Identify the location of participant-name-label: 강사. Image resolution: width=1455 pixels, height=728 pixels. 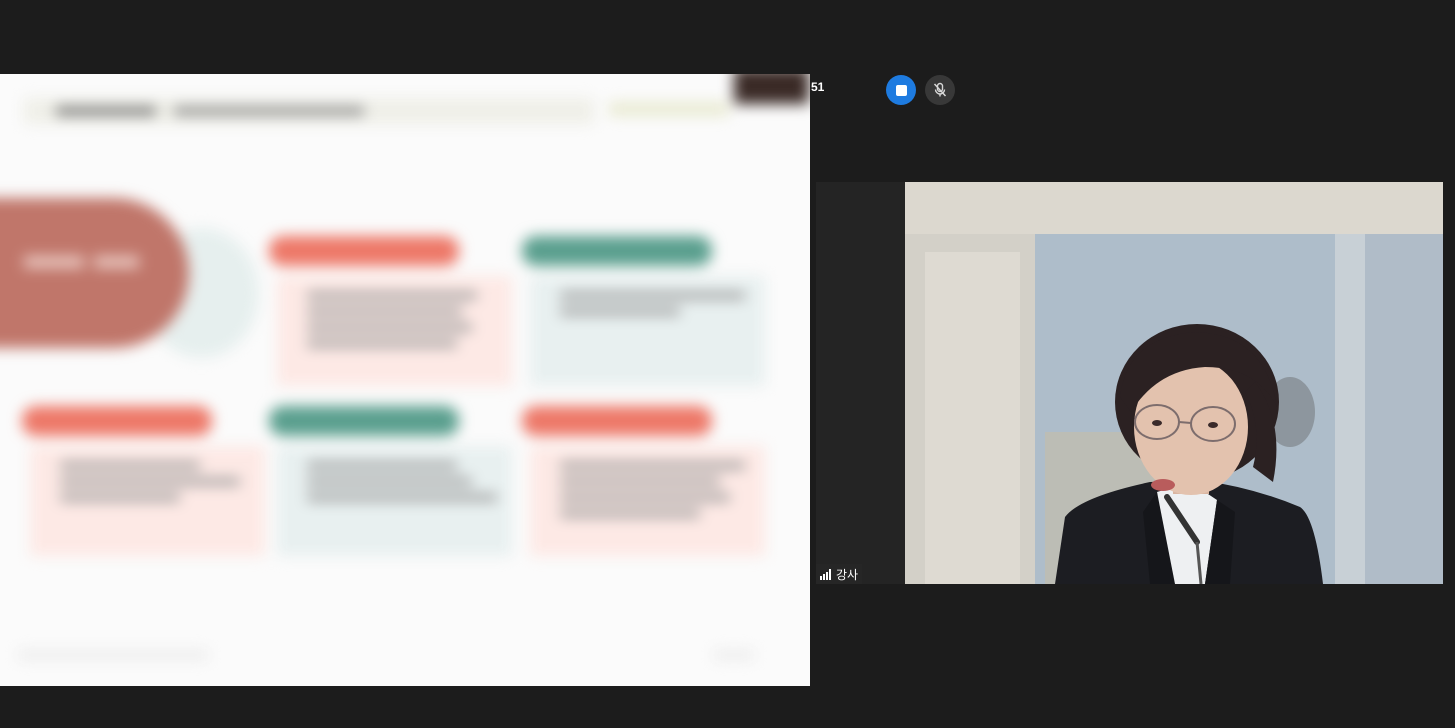
(839, 574).